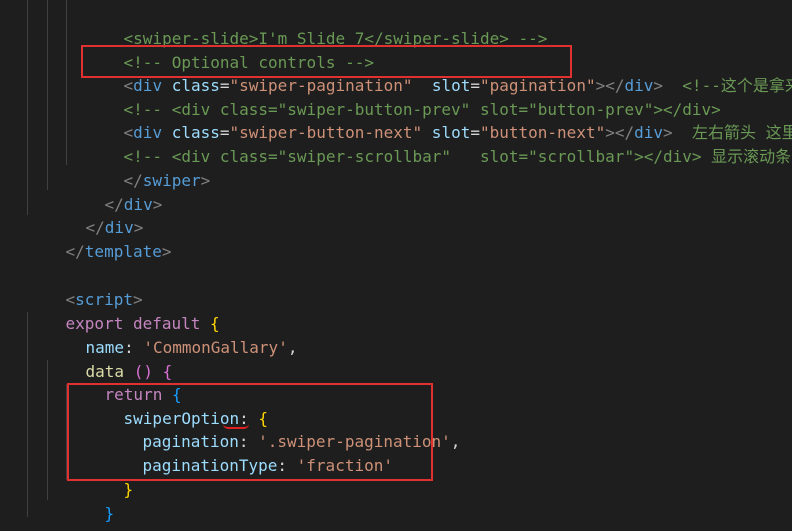  I want to click on code-line: return {, so click(124, 381).